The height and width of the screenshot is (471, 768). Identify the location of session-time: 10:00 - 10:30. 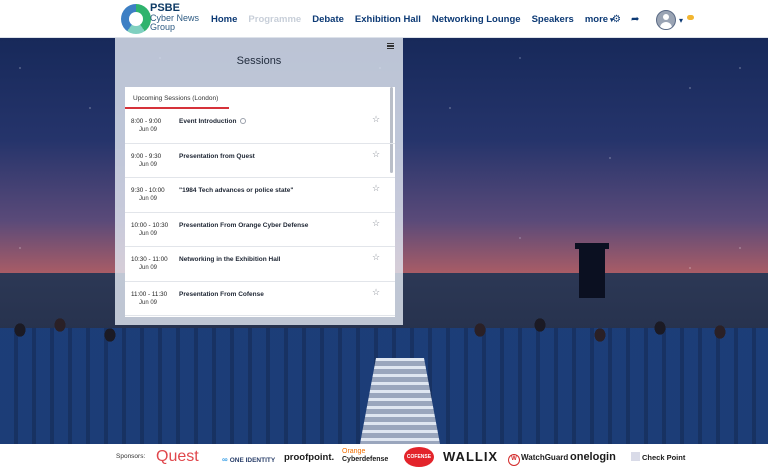
(150, 225).